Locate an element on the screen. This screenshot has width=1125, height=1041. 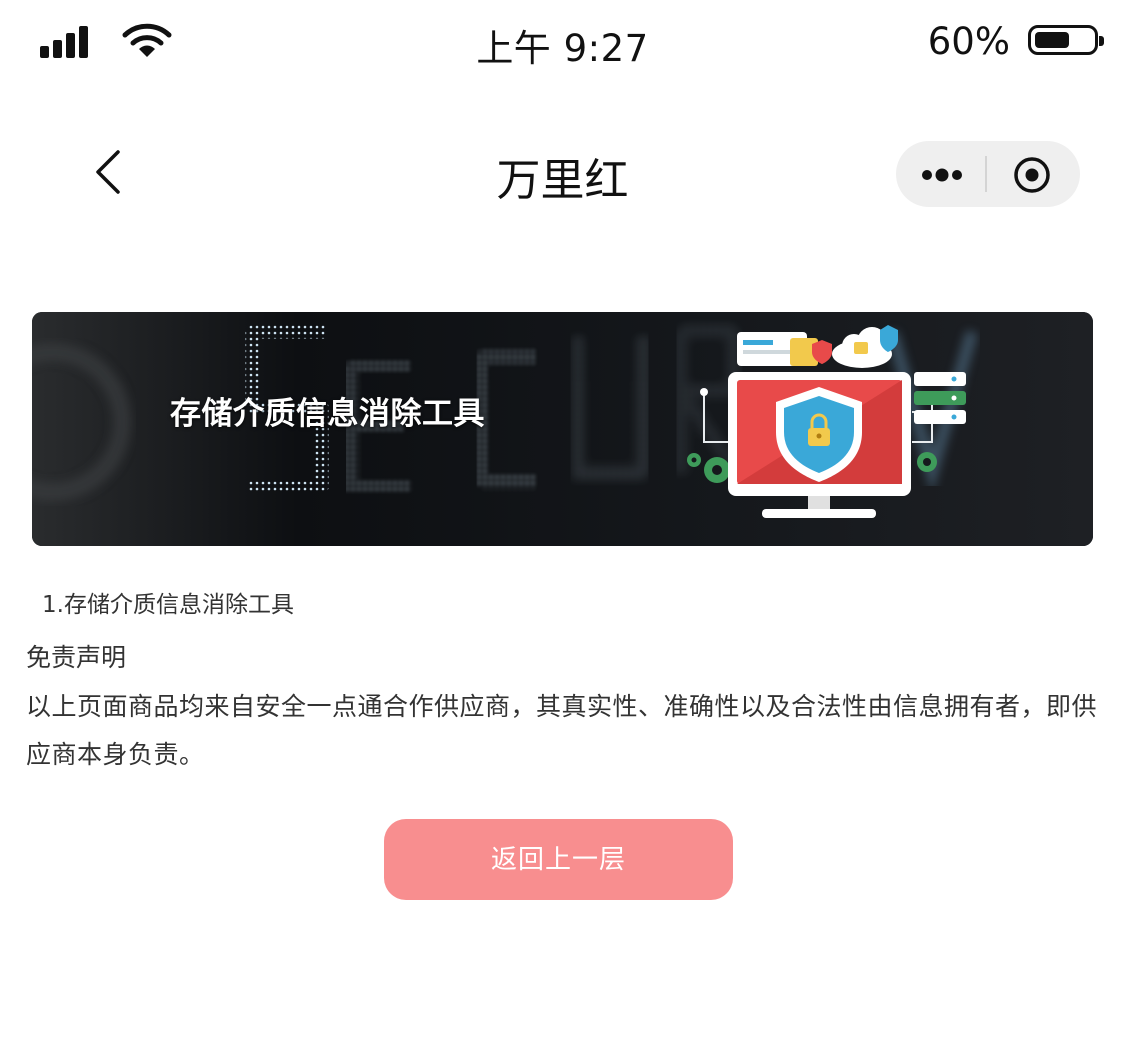
miniprogram-capsule is located at coordinates (988, 174).